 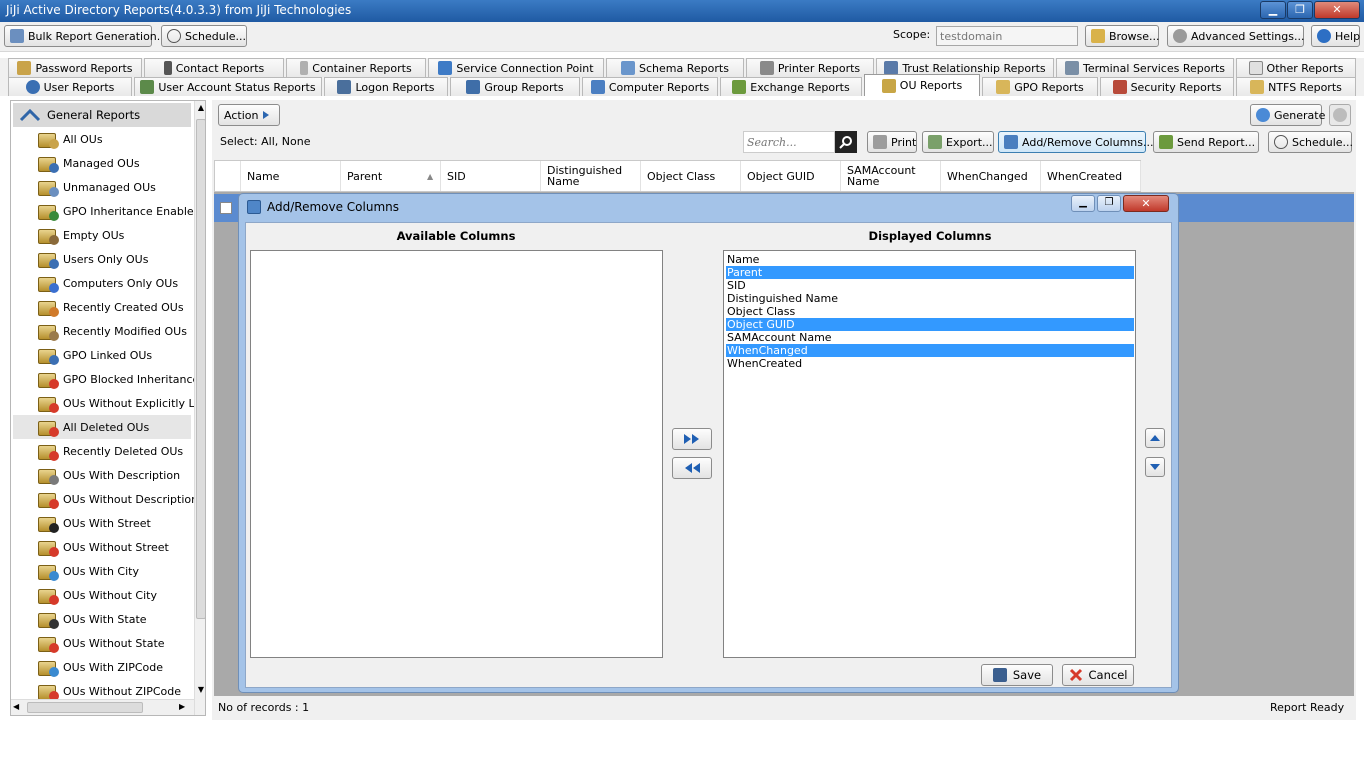 What do you see at coordinates (1007, 36) in the screenshot?
I see `scope-input` at bounding box center [1007, 36].